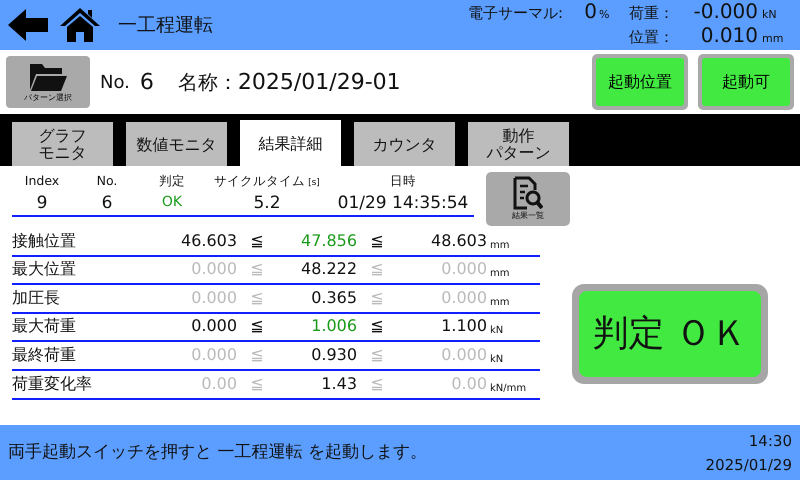  Describe the element at coordinates (44, 269) in the screenshot. I see `result-label: 最大位置` at that location.